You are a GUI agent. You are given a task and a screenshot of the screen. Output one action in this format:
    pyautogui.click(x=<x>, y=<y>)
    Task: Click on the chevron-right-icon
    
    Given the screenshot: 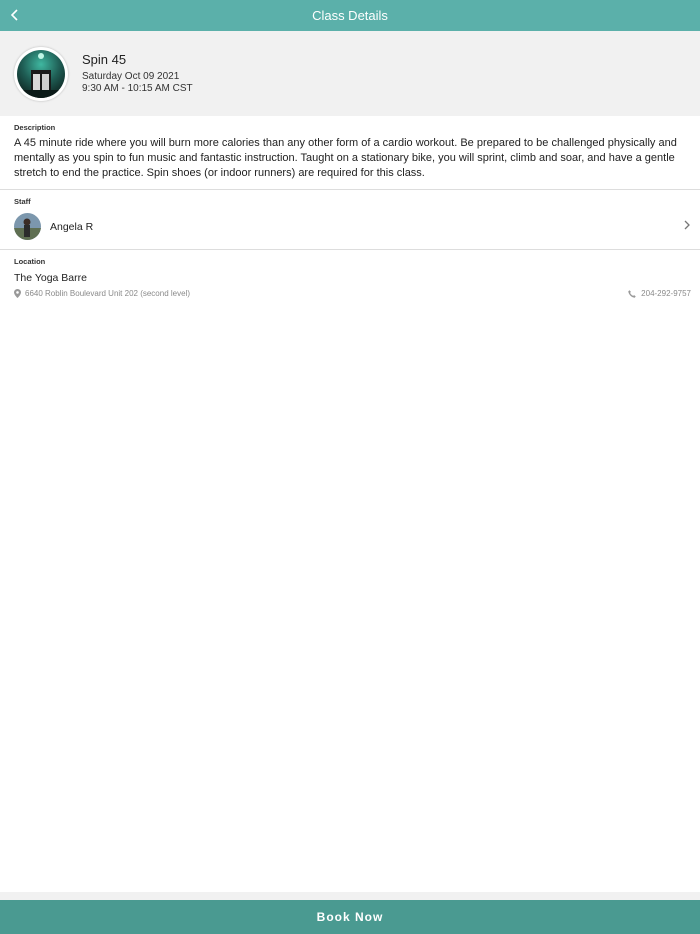 What is the action you would take?
    pyautogui.click(x=687, y=225)
    